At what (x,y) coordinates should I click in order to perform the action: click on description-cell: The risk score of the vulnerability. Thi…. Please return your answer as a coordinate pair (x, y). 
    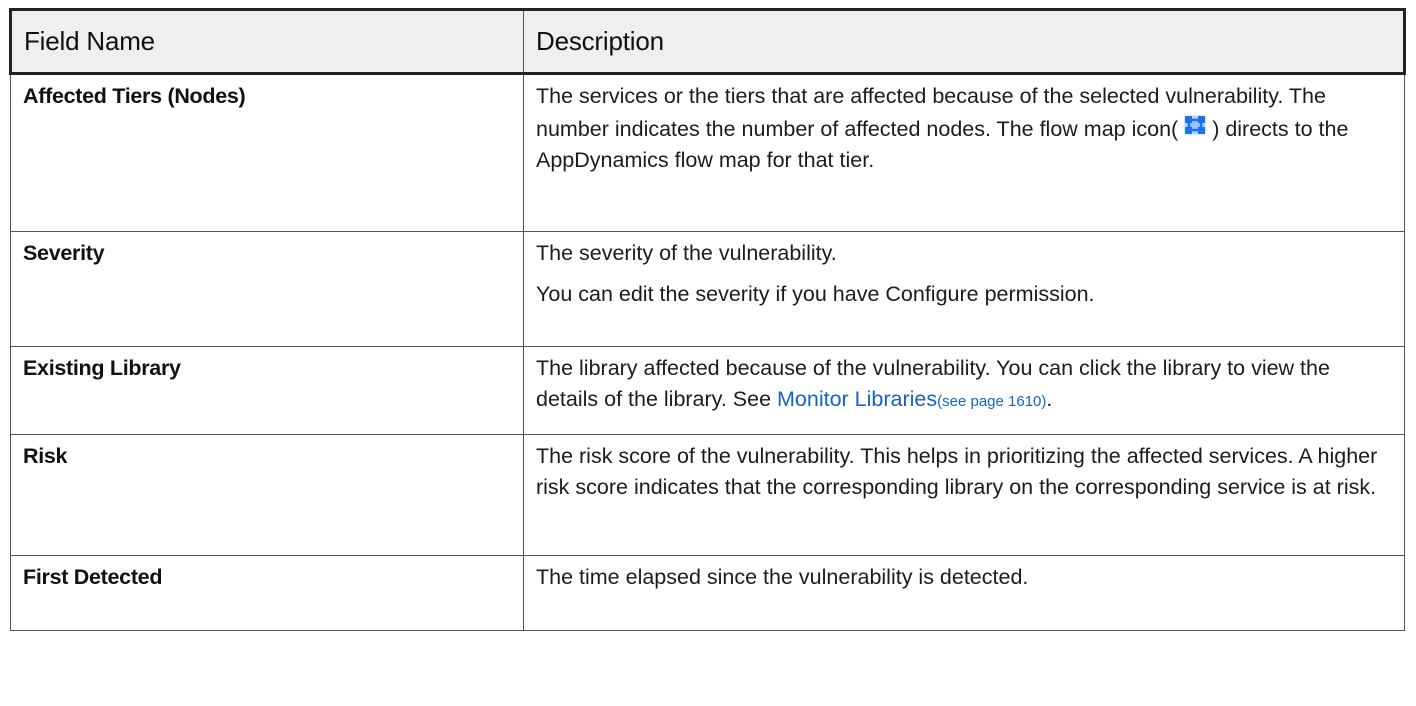
    Looking at the image, I should click on (964, 495).